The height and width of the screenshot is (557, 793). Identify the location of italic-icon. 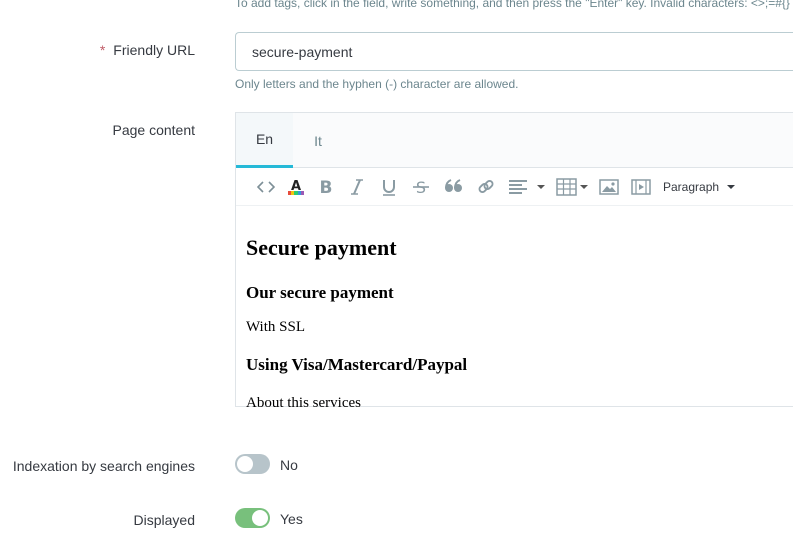
(357, 187).